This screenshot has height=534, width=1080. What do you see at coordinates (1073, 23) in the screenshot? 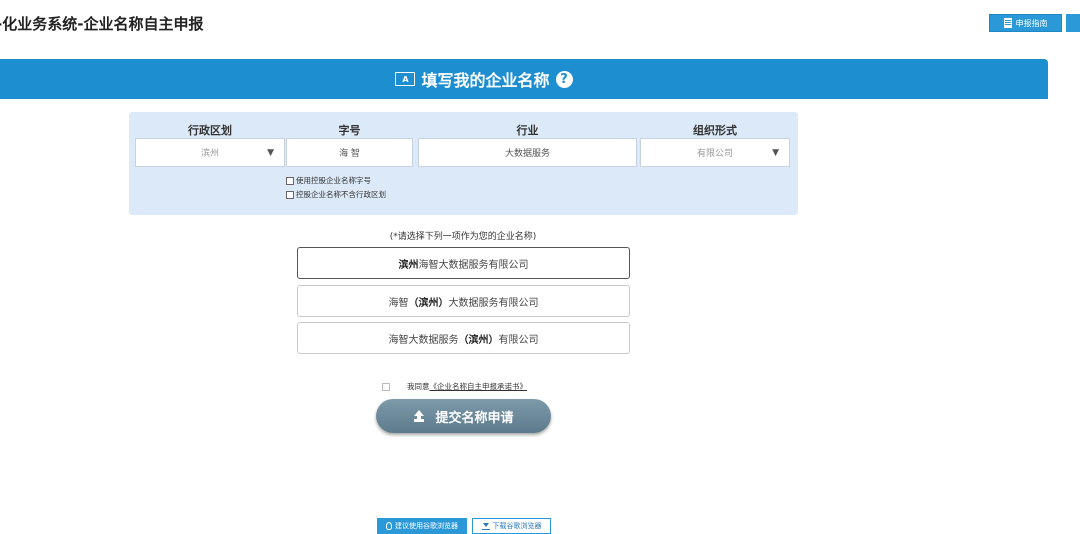
I see `header-extra-button` at bounding box center [1073, 23].